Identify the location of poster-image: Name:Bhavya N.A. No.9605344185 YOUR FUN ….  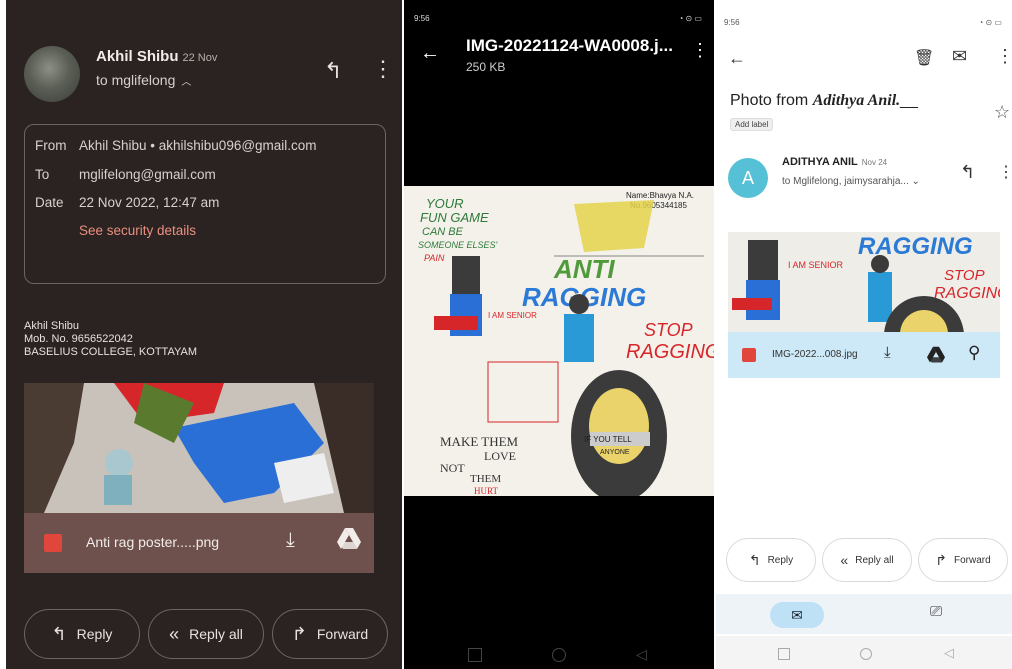
(559, 341).